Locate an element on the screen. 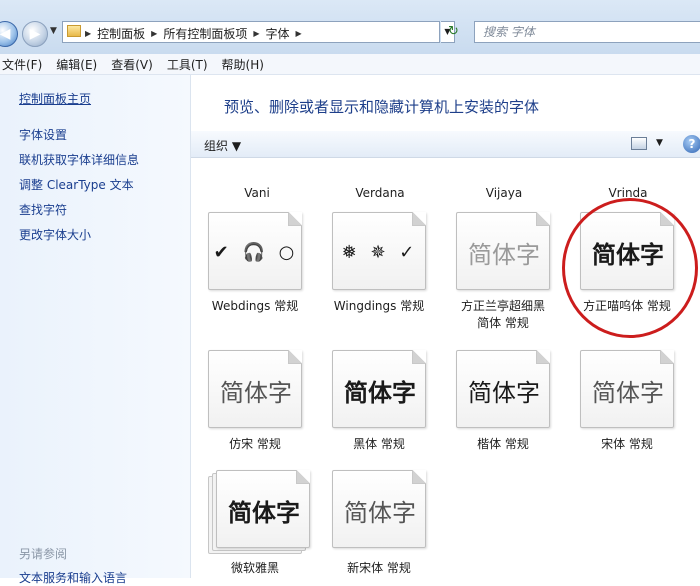 This screenshot has height=586, width=700. chevron-right-icon: ▶ is located at coordinates (299, 33).